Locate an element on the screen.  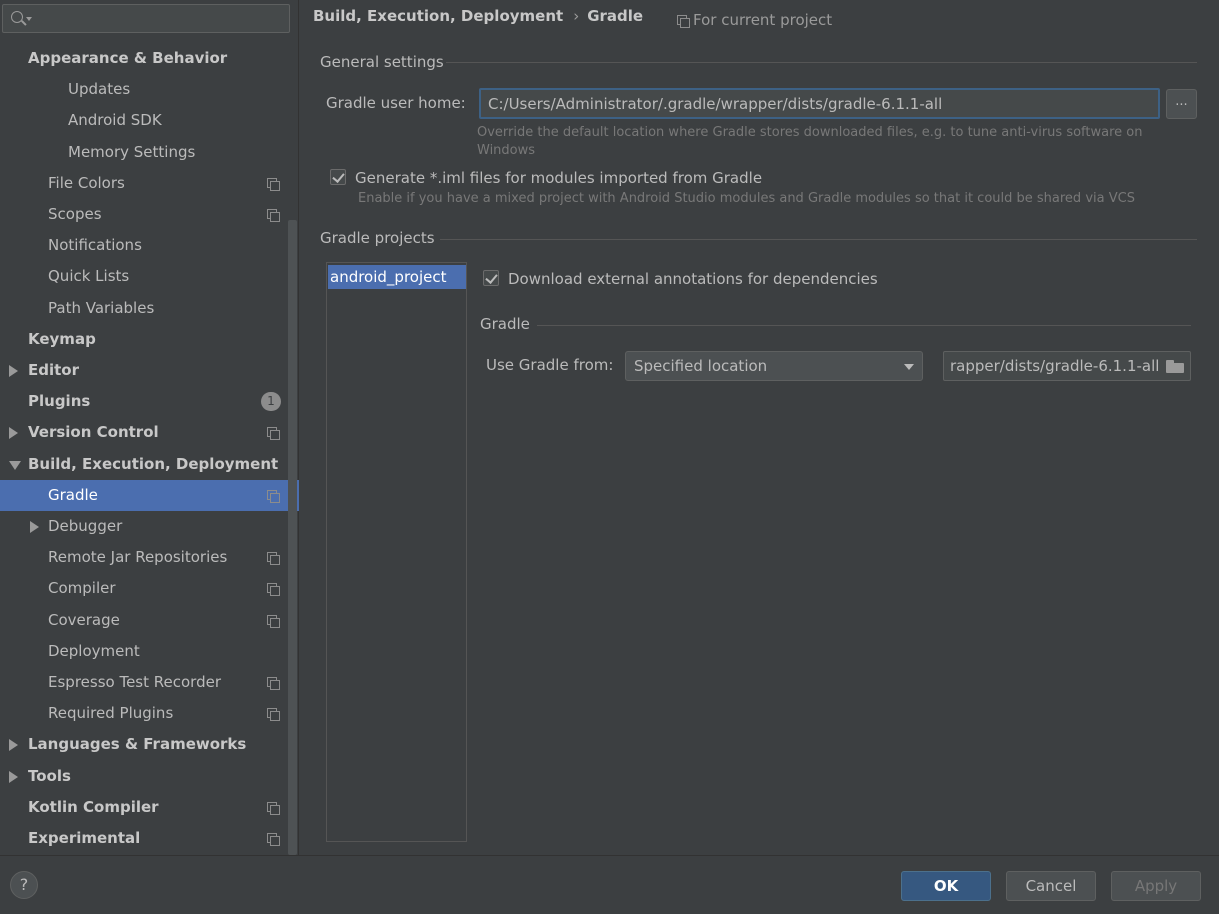
gradle-user-home-input is located at coordinates (819, 103).